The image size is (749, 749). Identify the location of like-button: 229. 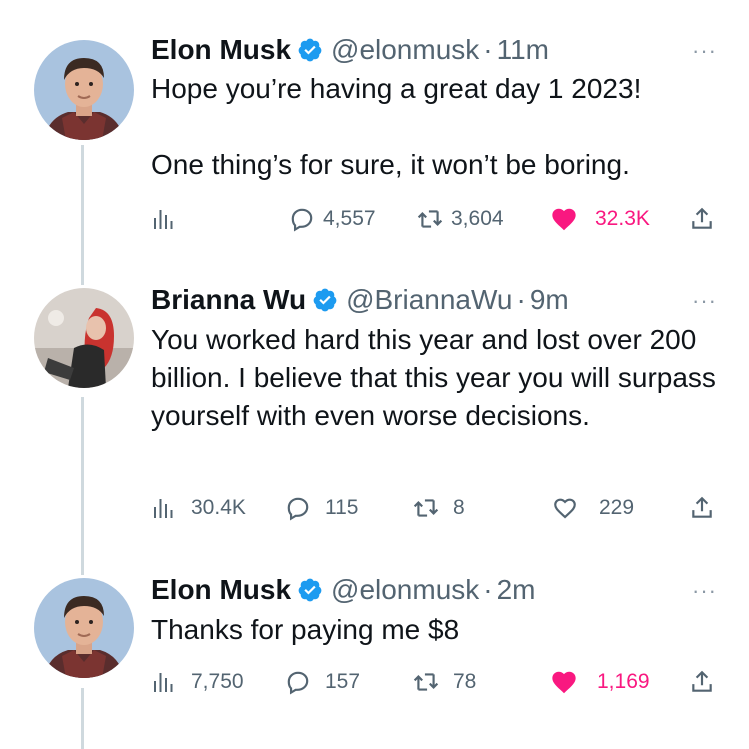
(592, 508).